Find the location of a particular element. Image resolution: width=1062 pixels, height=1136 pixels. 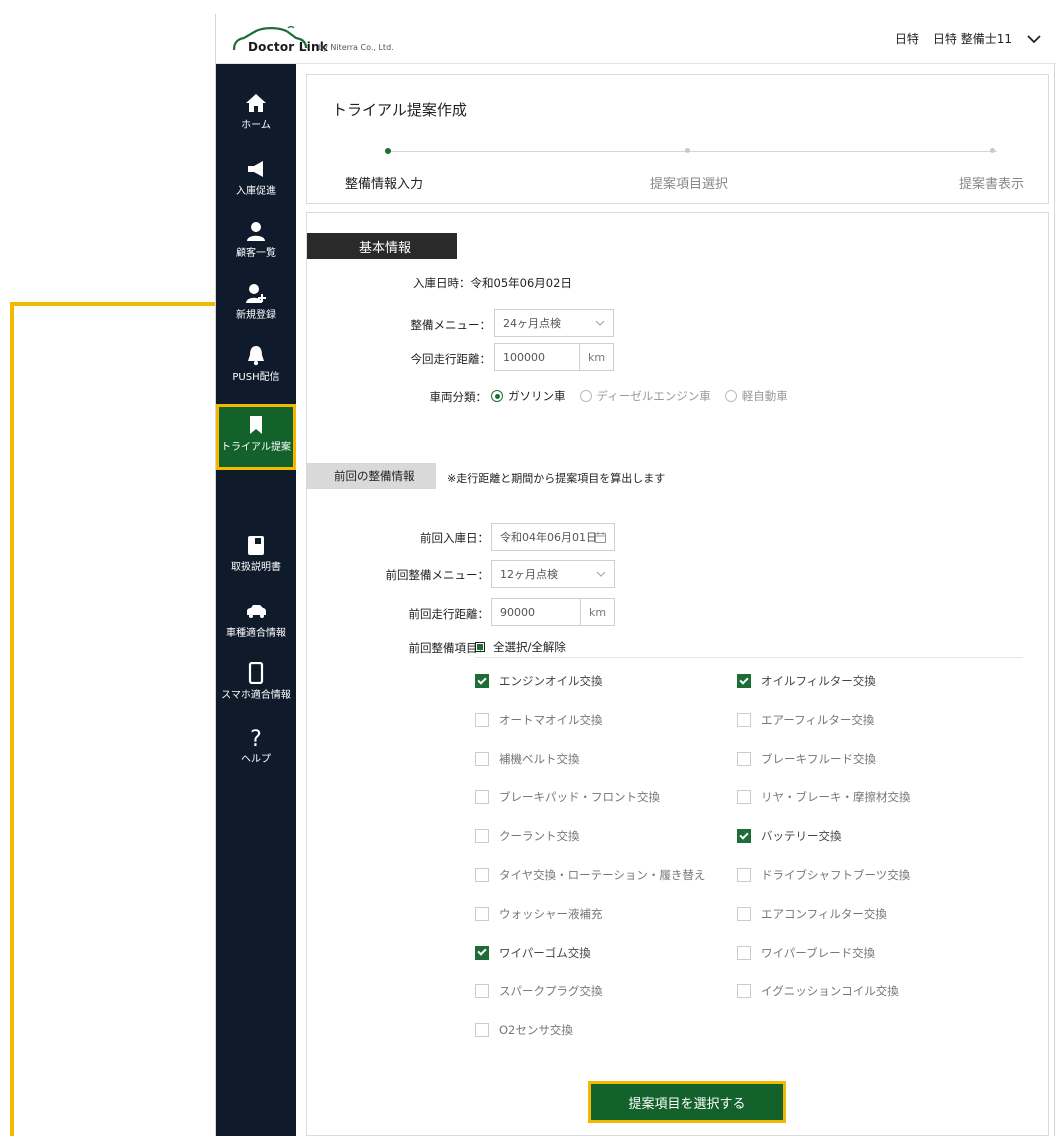

checkbox-label: オイルフィルター交換 is located at coordinates (818, 681).